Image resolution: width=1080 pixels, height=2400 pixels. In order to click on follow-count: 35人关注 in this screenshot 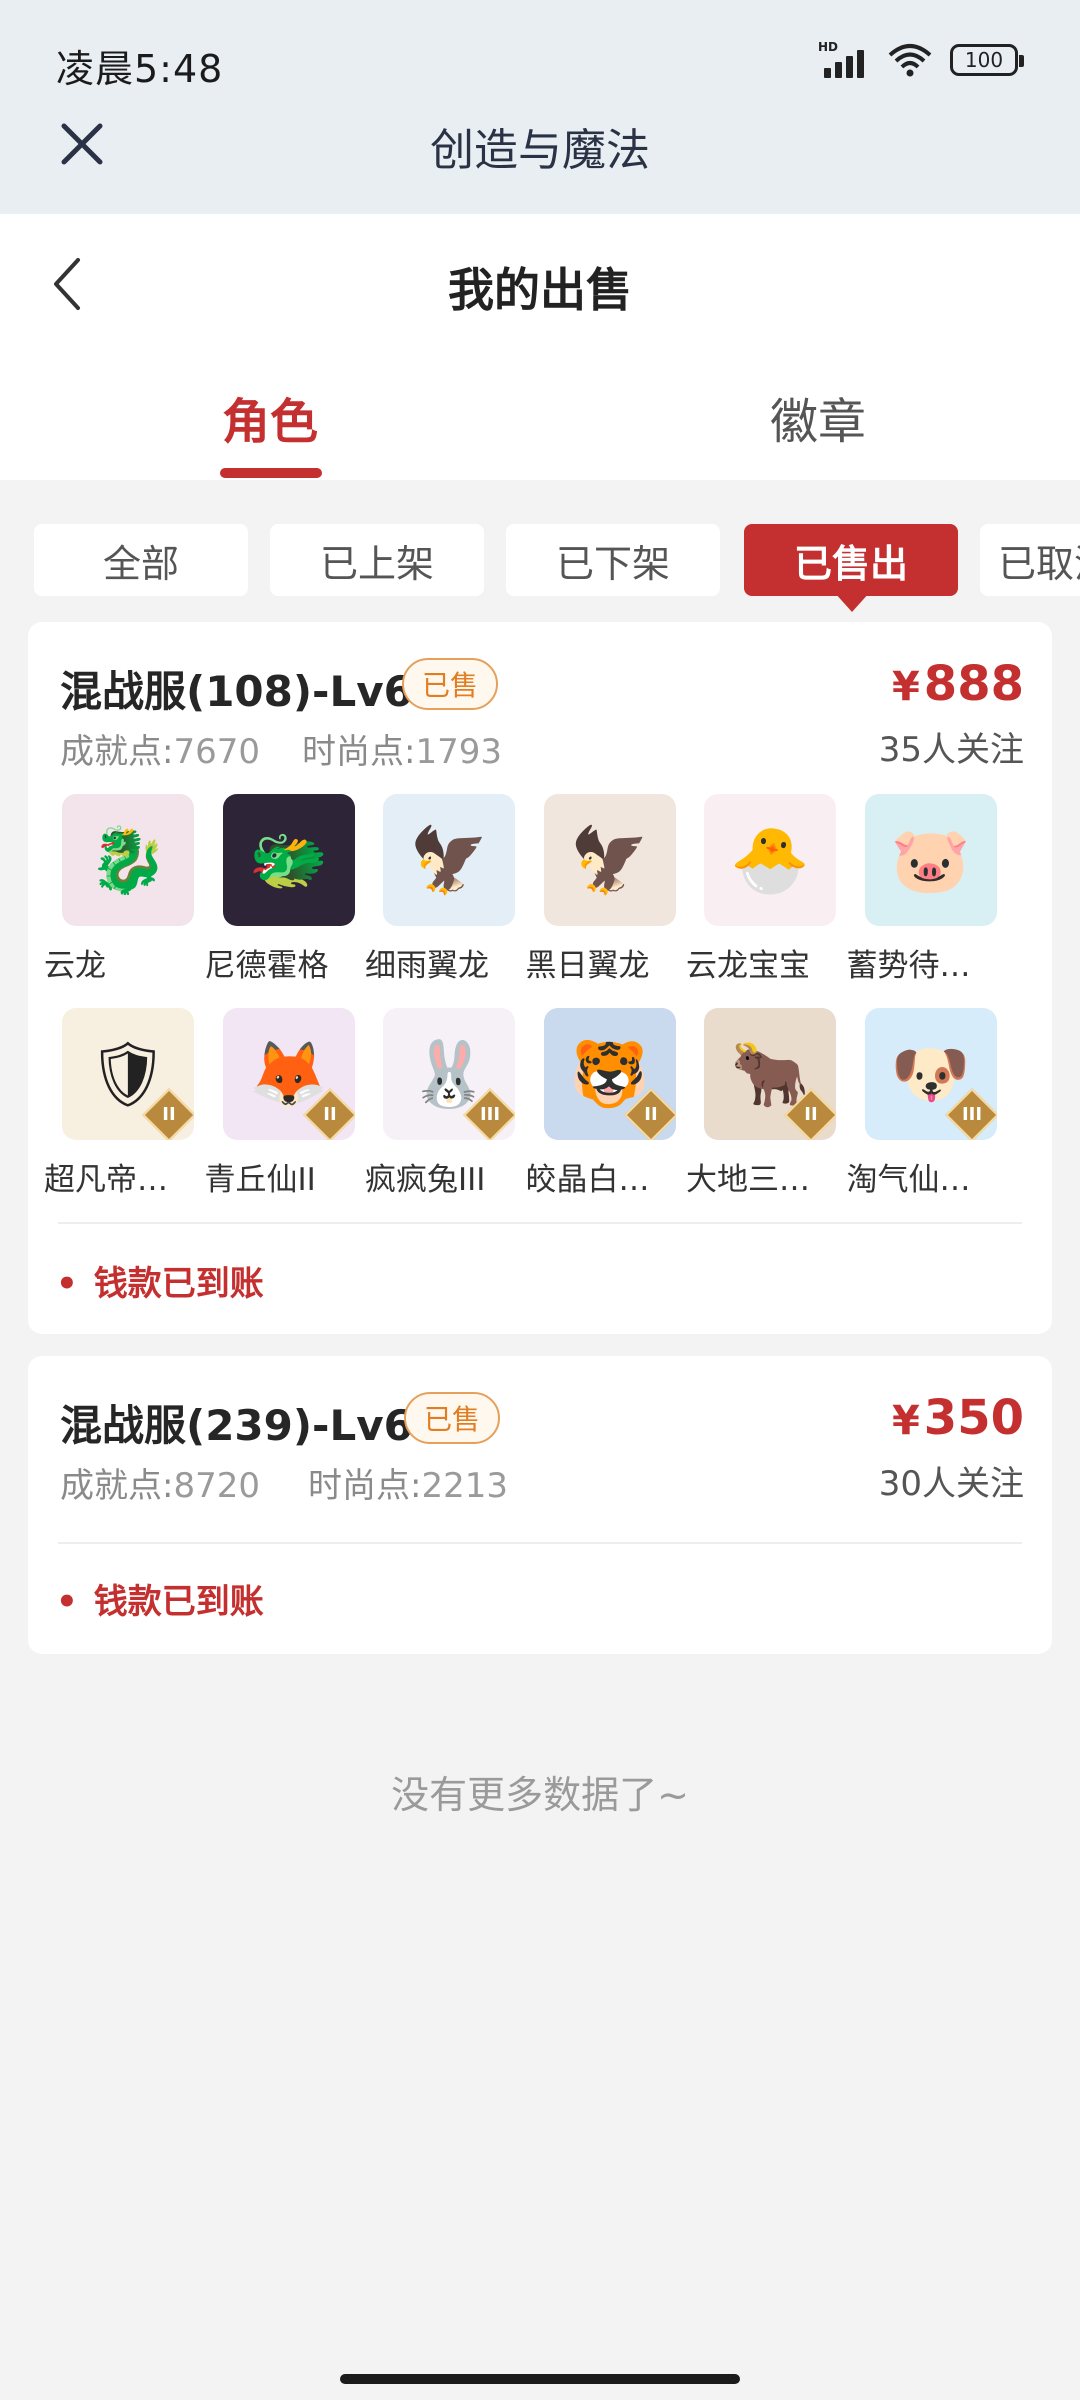, I will do `click(951, 750)`.